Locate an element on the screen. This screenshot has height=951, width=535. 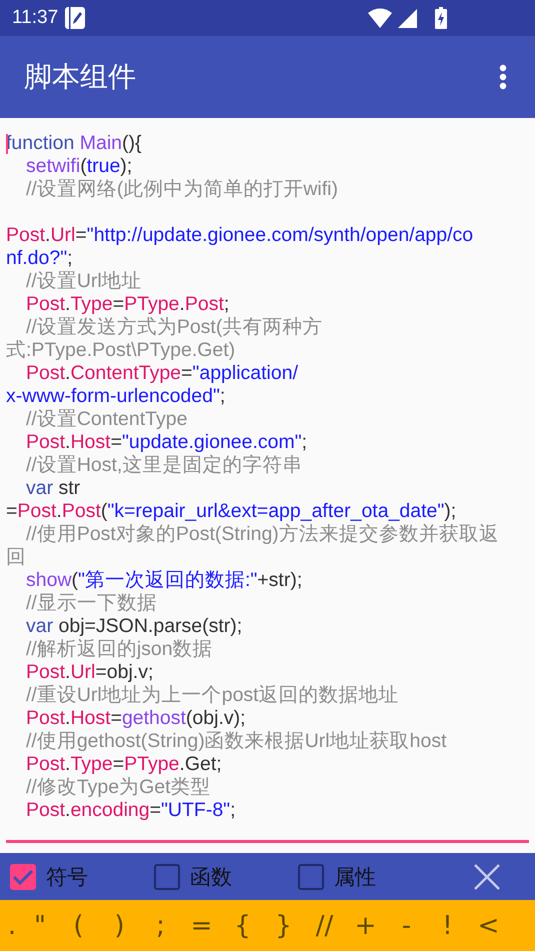
code-line: 回 is located at coordinates (16, 557).